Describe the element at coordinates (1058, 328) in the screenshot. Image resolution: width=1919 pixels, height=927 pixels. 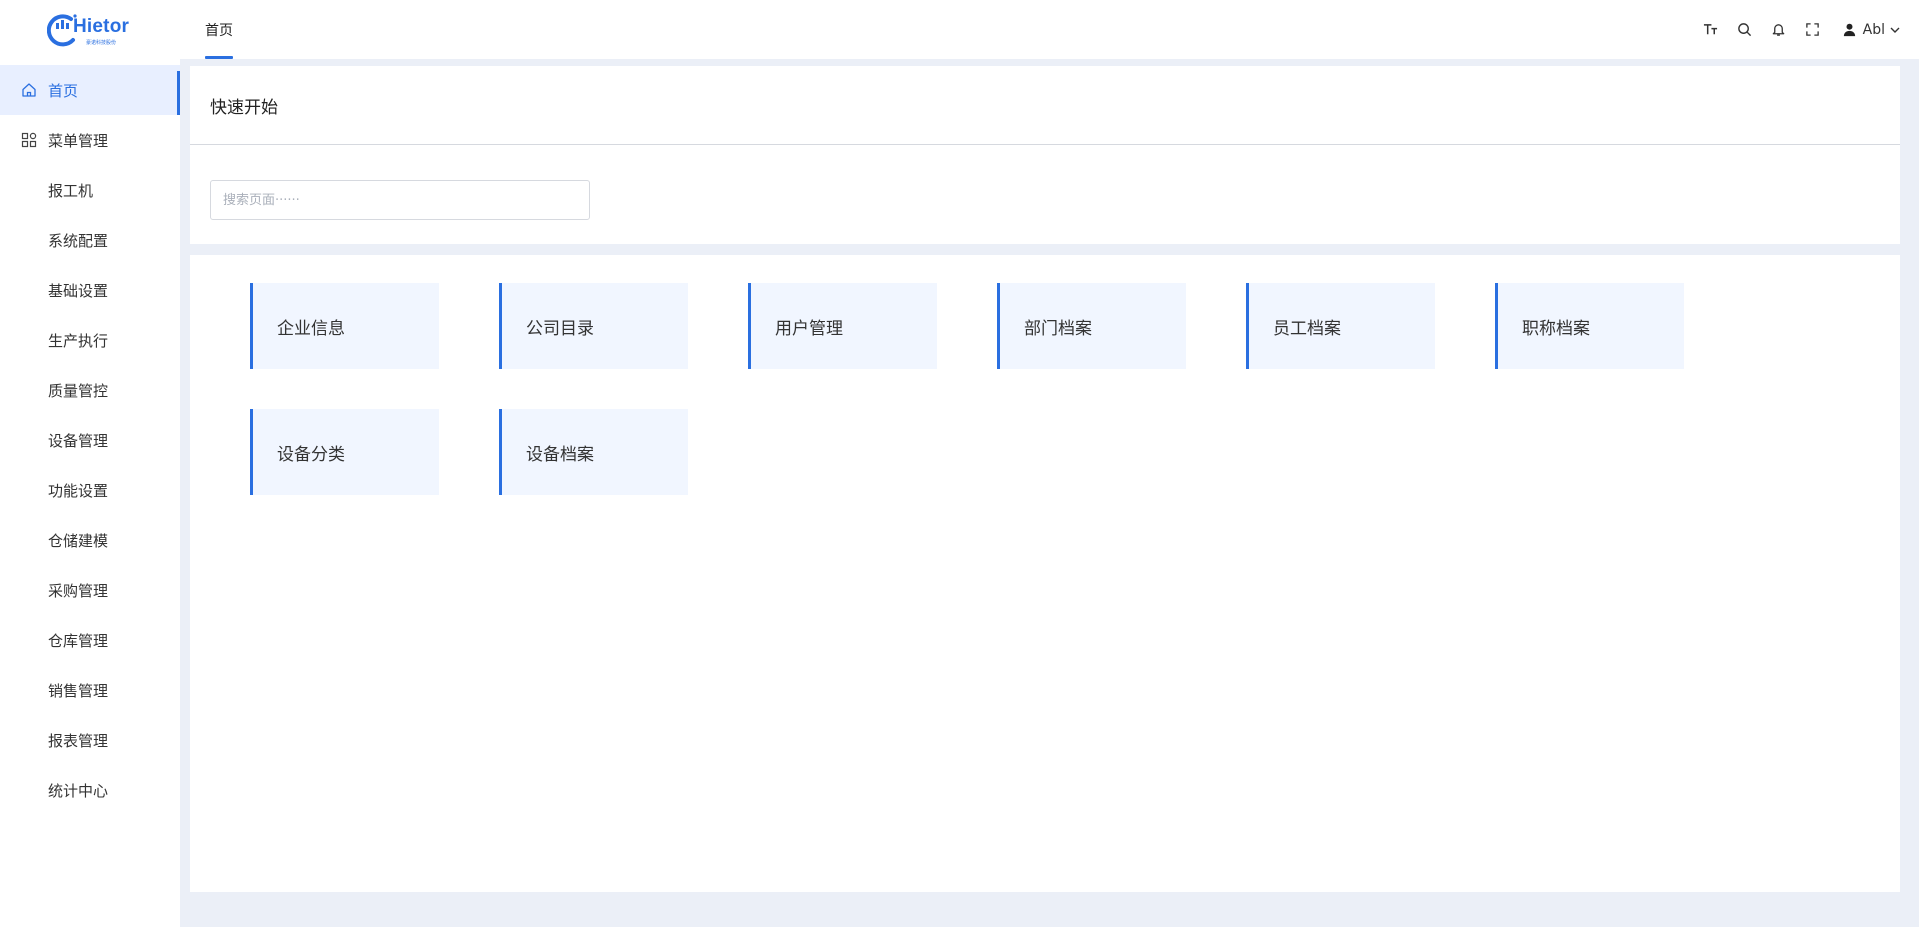
I see `card-label: 部门档案` at that location.